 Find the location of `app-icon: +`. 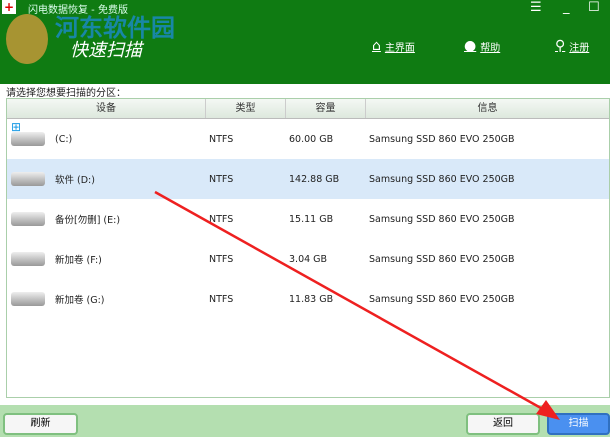

app-icon: + is located at coordinates (9, 7).